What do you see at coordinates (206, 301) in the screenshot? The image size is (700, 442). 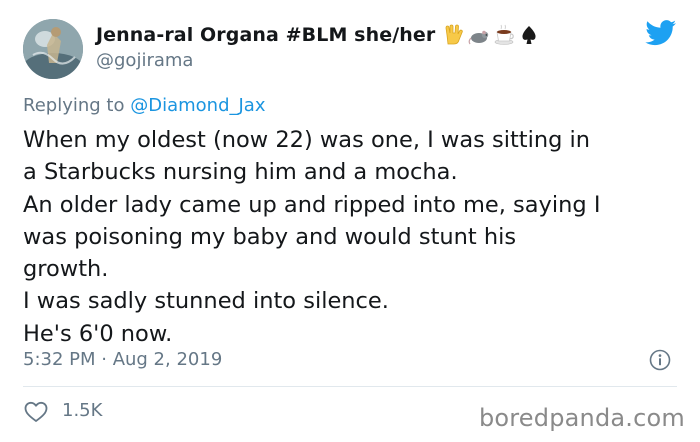 I see `tweet-body-line: I was sadly stunned into silence.` at bounding box center [206, 301].